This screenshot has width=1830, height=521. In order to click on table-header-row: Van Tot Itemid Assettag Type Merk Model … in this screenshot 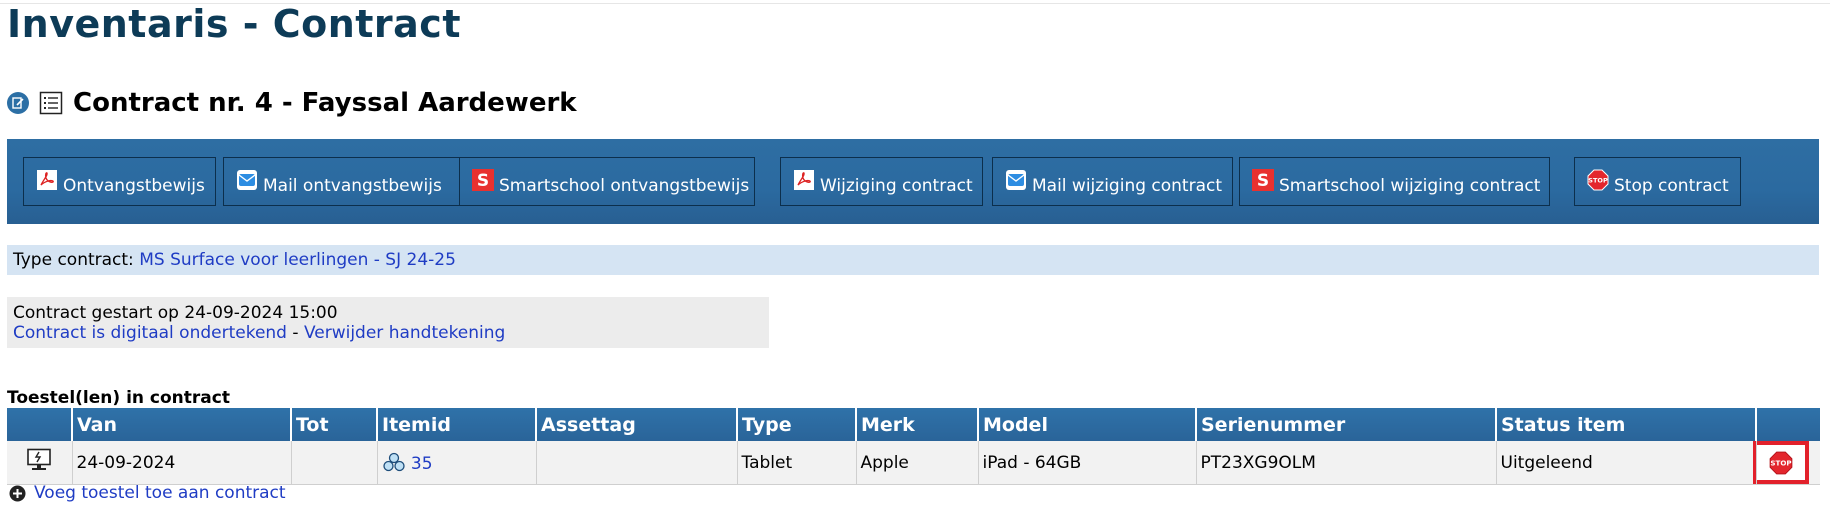, I will do `click(913, 424)`.